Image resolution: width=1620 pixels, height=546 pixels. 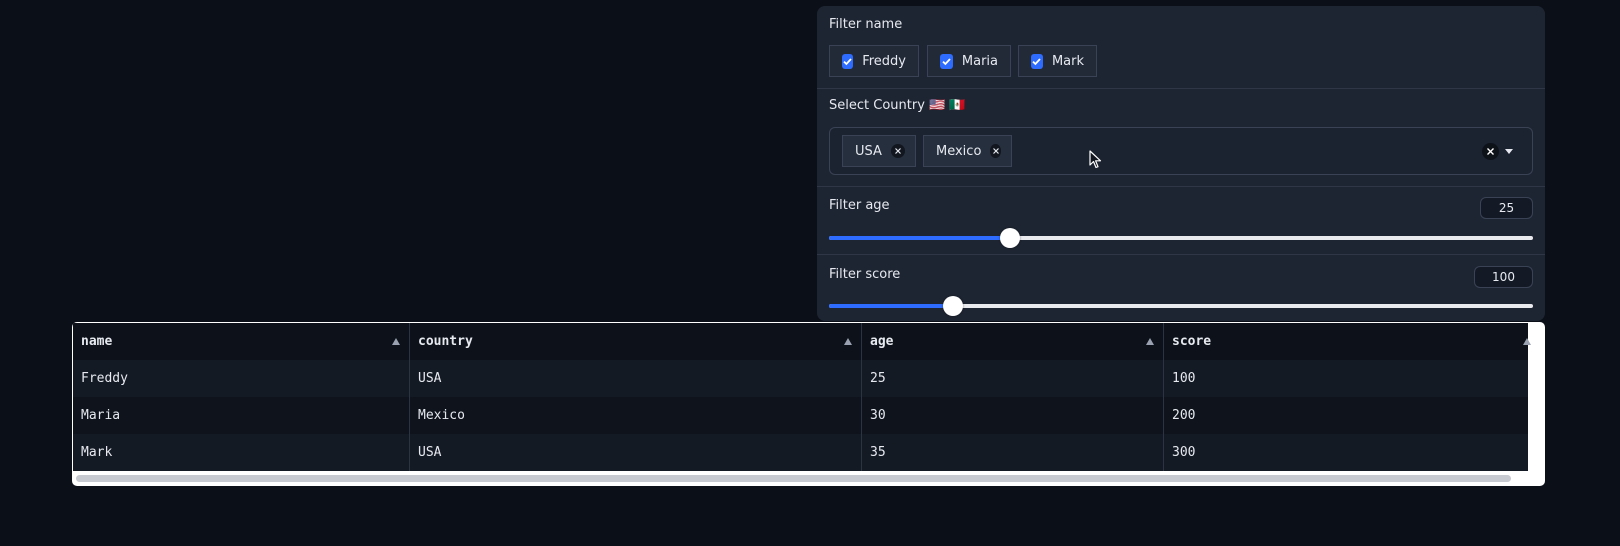 I want to click on horizontal-scrollbar, so click(x=793, y=478).